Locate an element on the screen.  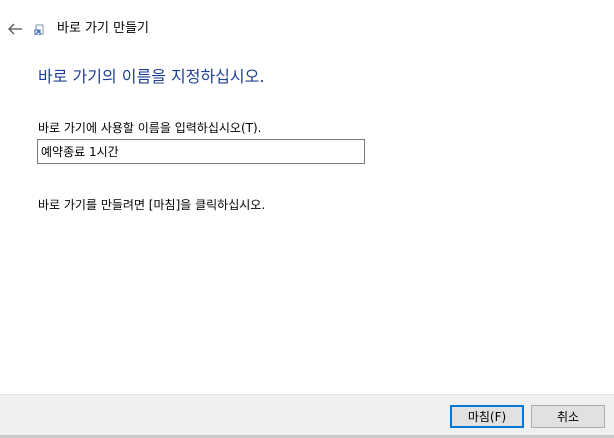
finish-instruction: 바로 가기를 만들려면 [마침]을 클릭하십시오. is located at coordinates (152, 205).